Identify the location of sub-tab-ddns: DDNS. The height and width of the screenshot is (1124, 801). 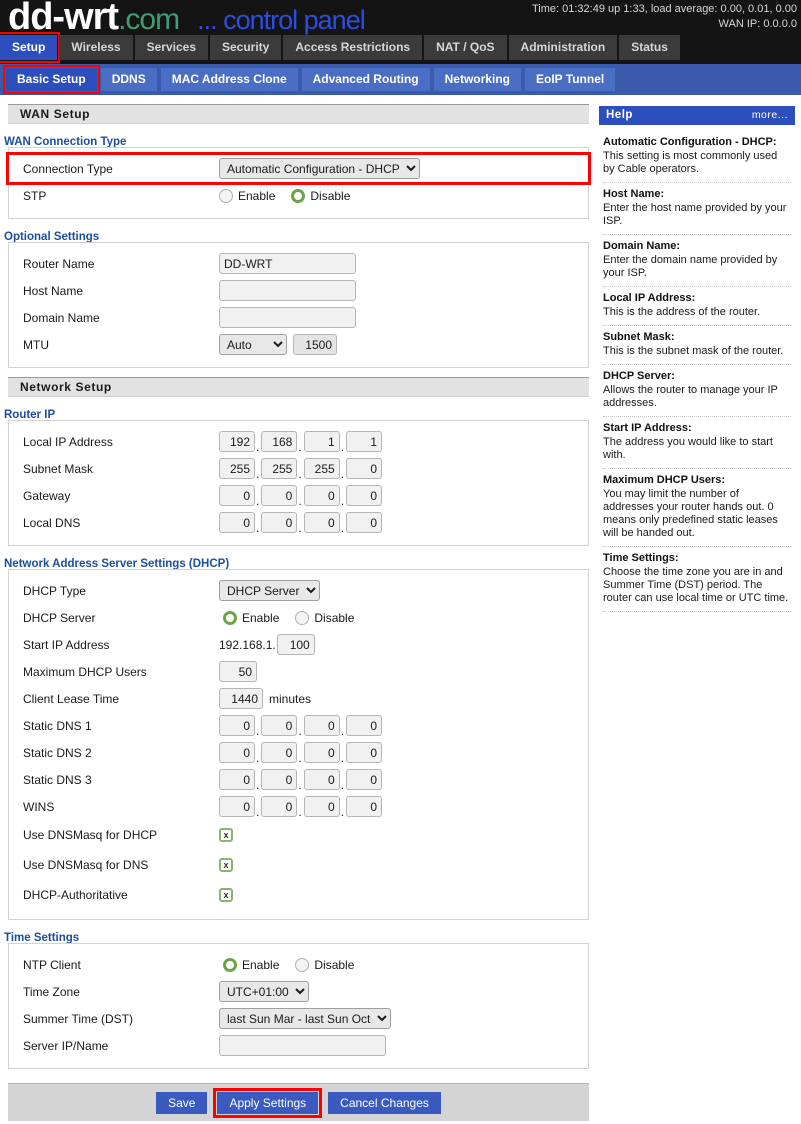
(128, 79).